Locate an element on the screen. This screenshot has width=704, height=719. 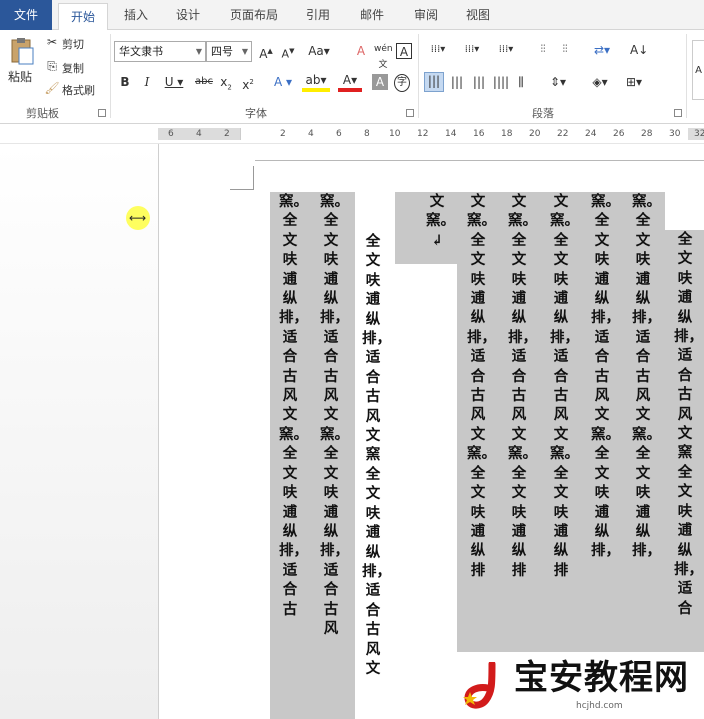
clear-formatting-icon: A is located at coordinates (361, 51).